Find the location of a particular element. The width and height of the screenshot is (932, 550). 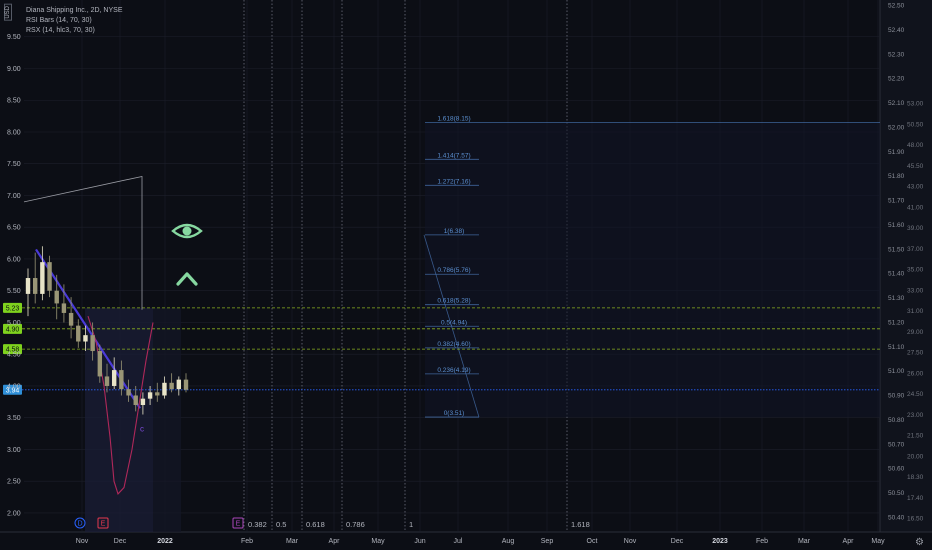

symbol-title: Diana Shipping Inc., 2D, NYSE is located at coordinates (74, 11).